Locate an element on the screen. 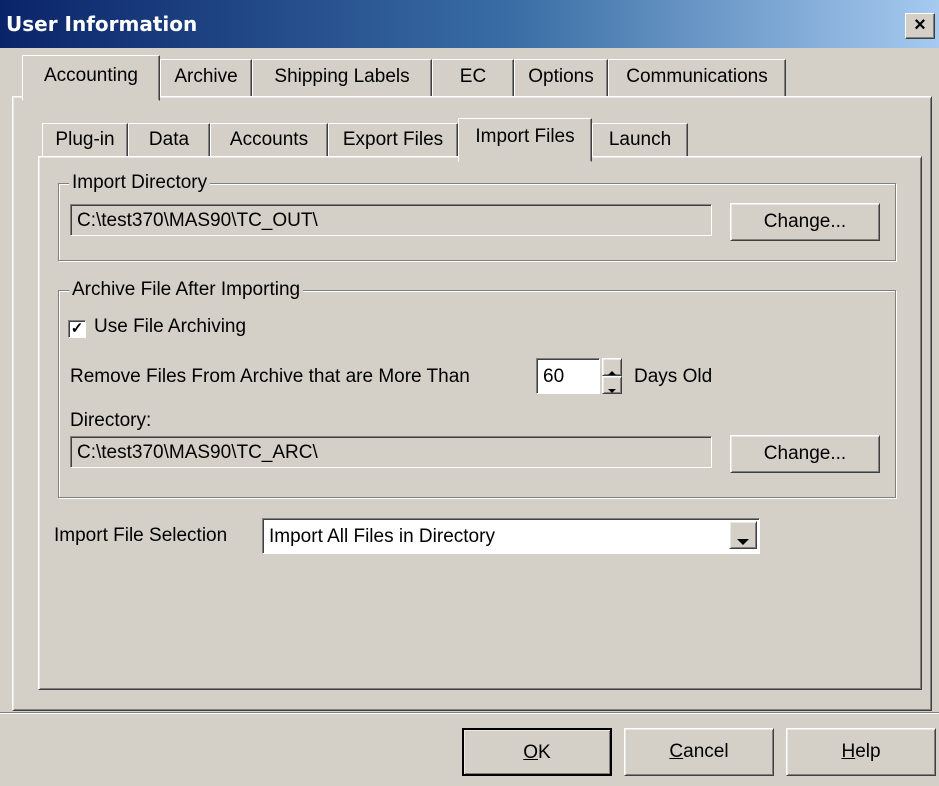 The height and width of the screenshot is (786, 939). checkmark-icon: ✓ is located at coordinates (77, 328).